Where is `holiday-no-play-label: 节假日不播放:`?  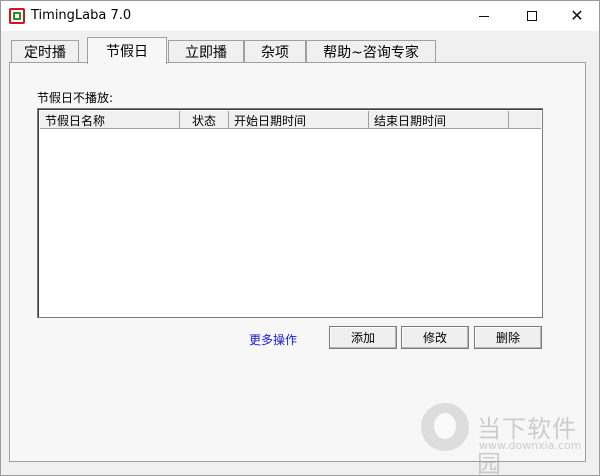 holiday-no-play-label: 节假日不播放: is located at coordinates (75, 98).